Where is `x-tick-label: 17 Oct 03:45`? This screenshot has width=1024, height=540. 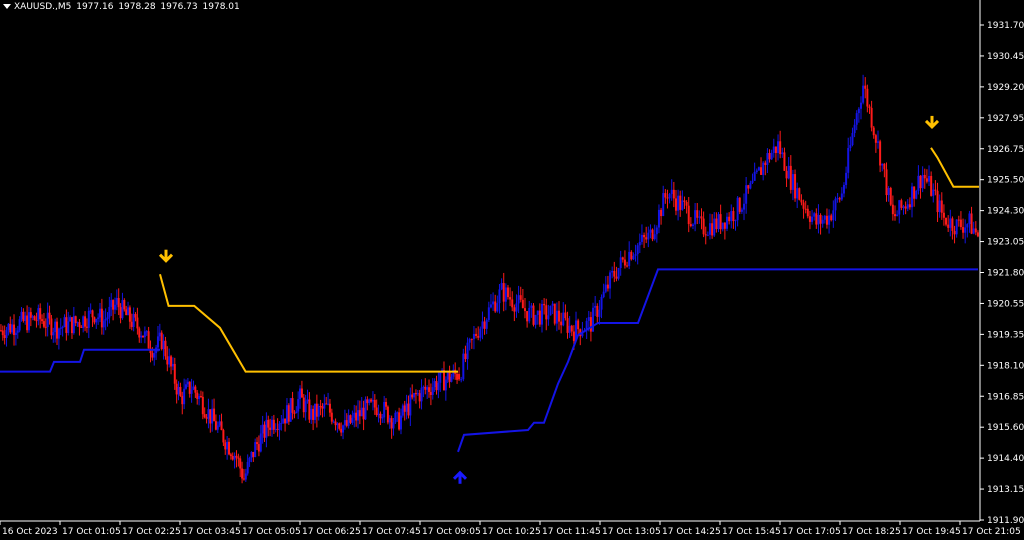
x-tick-label: 17 Oct 03:45 is located at coordinates (211, 532).